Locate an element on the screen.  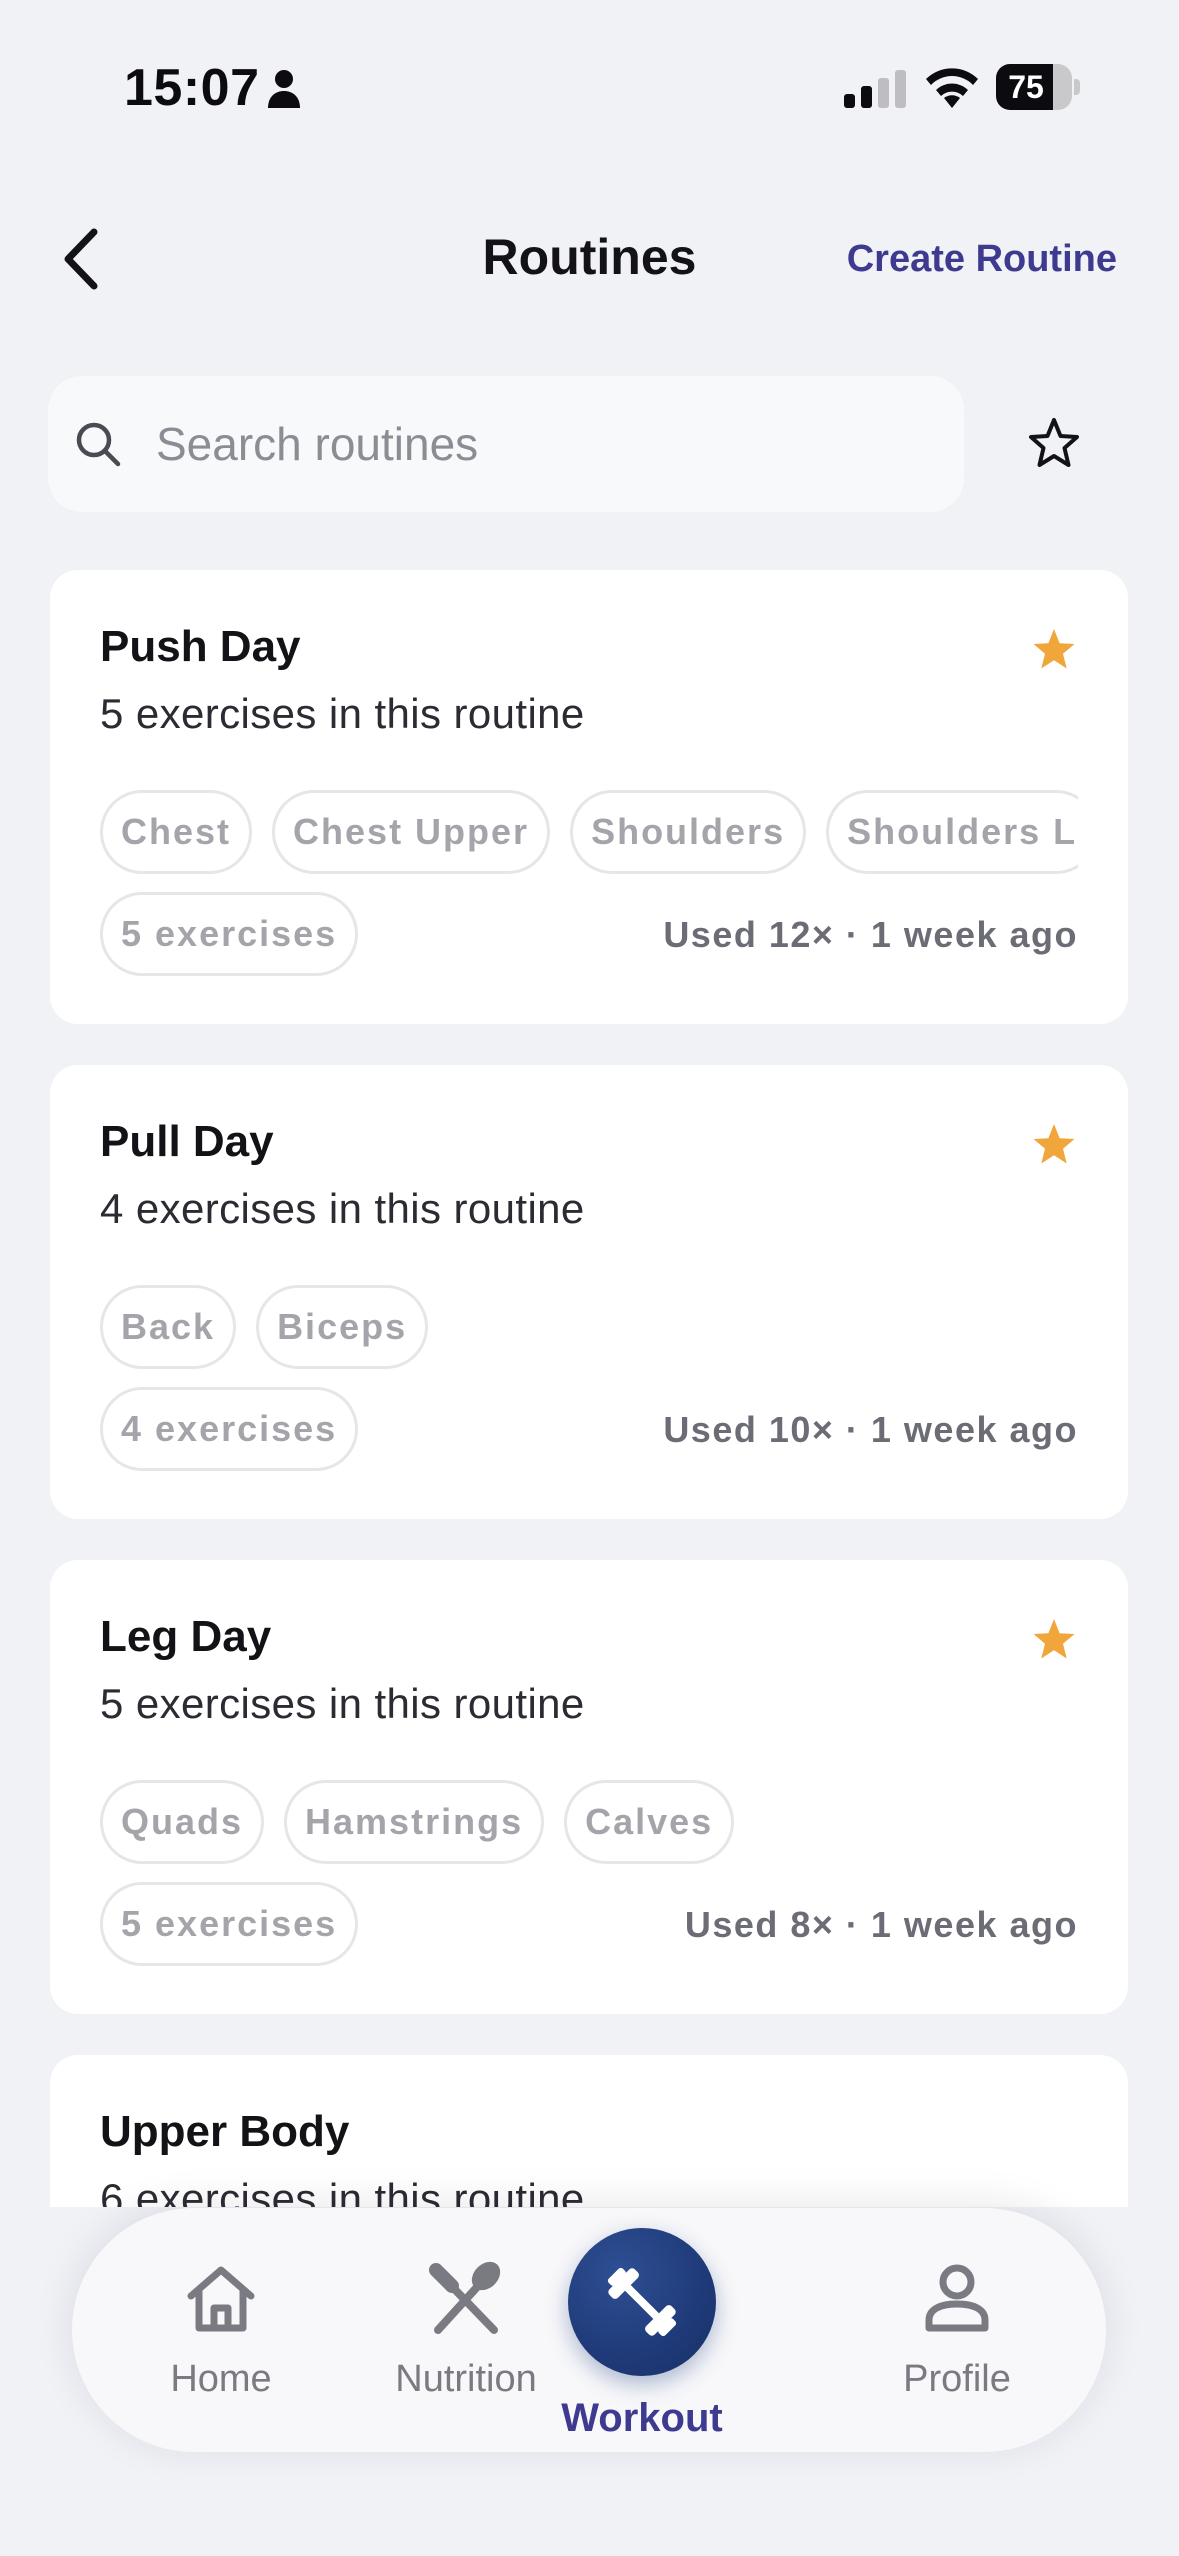
routine-title: Upper Body is located at coordinates (225, 2131).